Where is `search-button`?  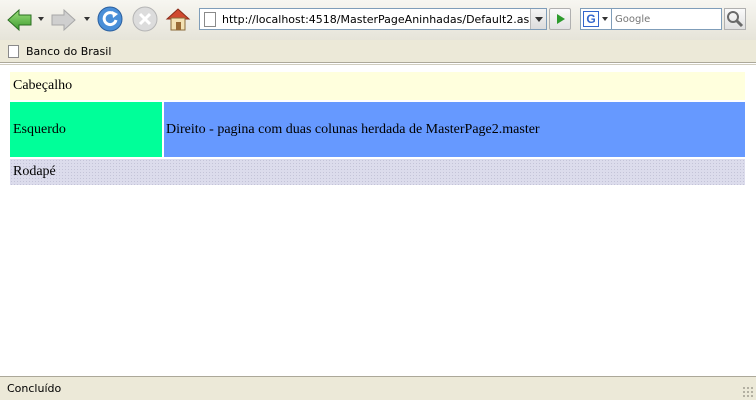 search-button is located at coordinates (735, 19).